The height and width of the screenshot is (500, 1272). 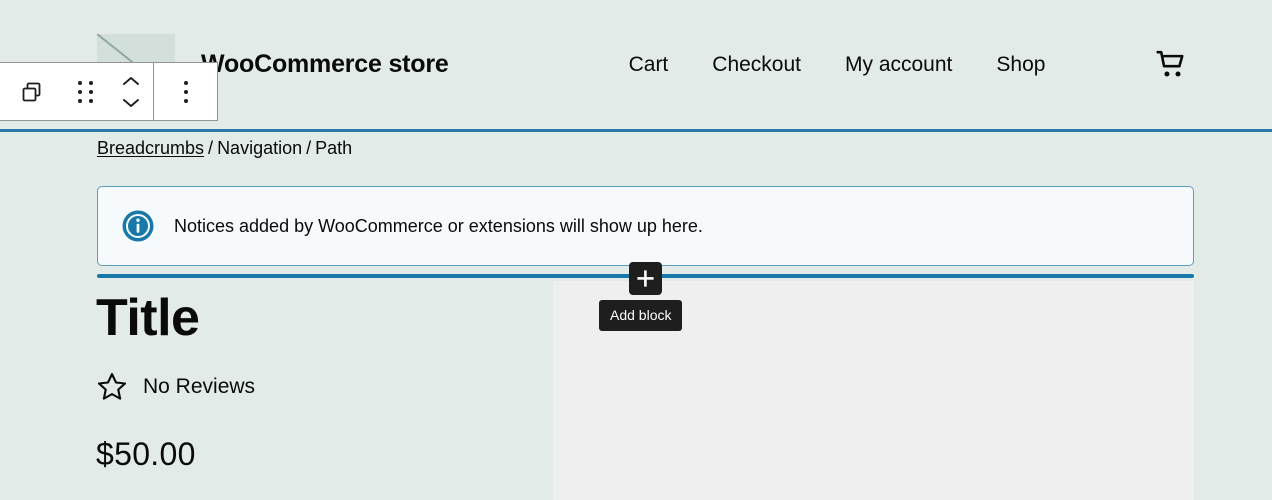 I want to click on copy-blocks-icon, so click(x=31, y=91).